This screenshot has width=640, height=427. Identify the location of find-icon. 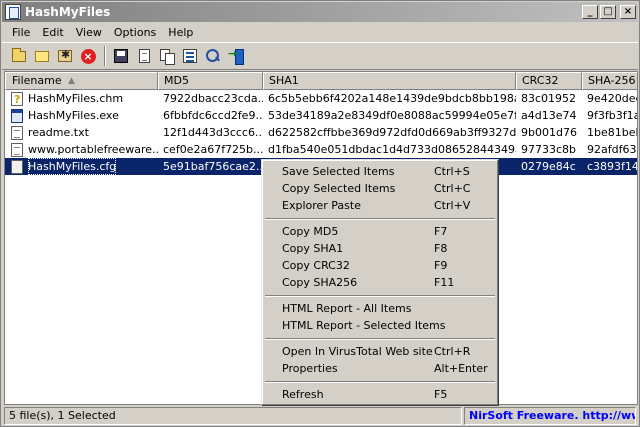
(213, 56).